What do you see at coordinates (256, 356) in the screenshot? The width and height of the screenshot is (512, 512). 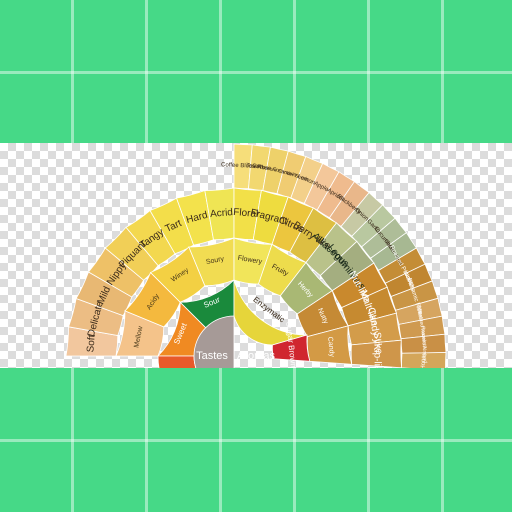 I see `center-label-aromas: Aromas` at bounding box center [256, 356].